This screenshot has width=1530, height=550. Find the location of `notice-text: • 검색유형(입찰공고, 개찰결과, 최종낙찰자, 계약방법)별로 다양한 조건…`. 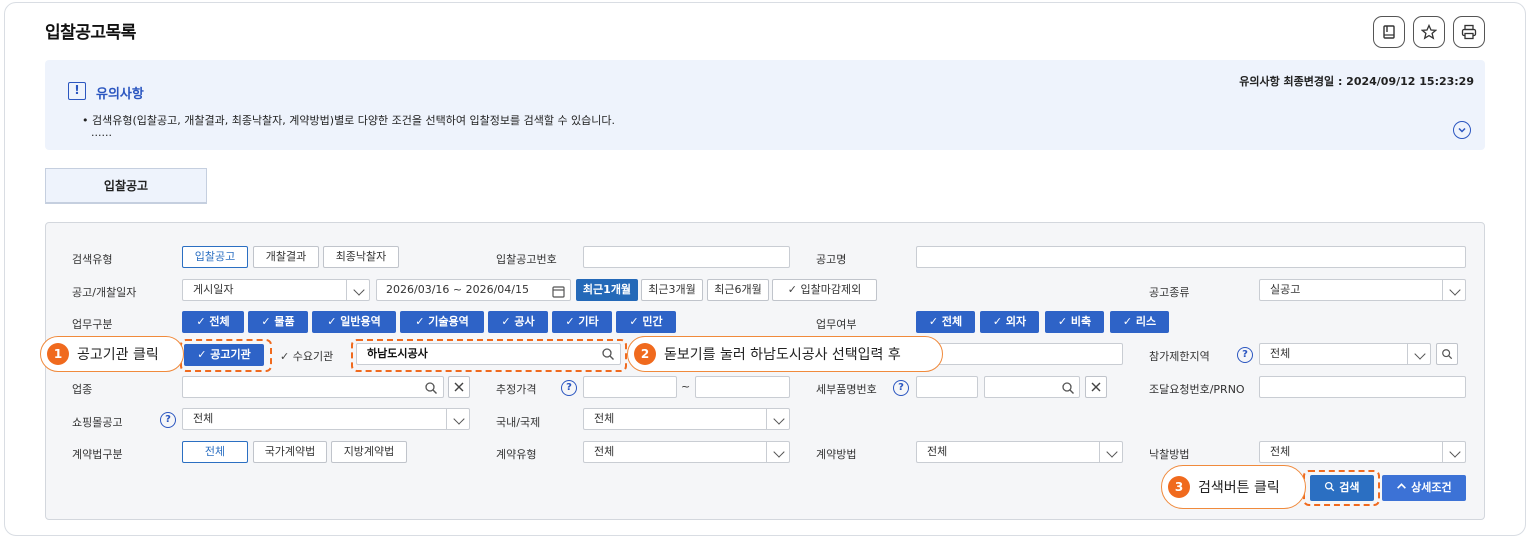

notice-text: • 검색유형(입찰공고, 개찰결과, 최종낙찰자, 계약방법)별로 다양한 조건… is located at coordinates (349, 120).